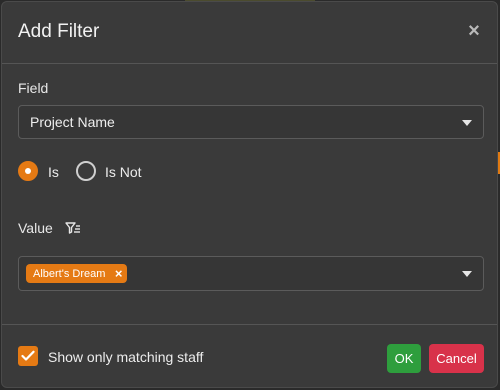  What do you see at coordinates (123, 172) in the screenshot?
I see `radio-is-not-label: Is Not` at bounding box center [123, 172].